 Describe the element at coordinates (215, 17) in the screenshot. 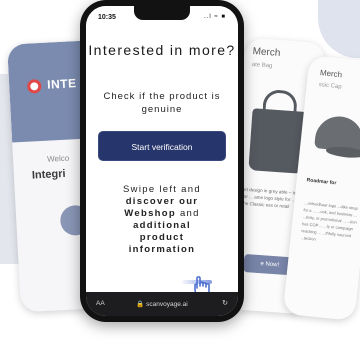

I see `signal-battery-icons: ..l ≈ ■` at that location.